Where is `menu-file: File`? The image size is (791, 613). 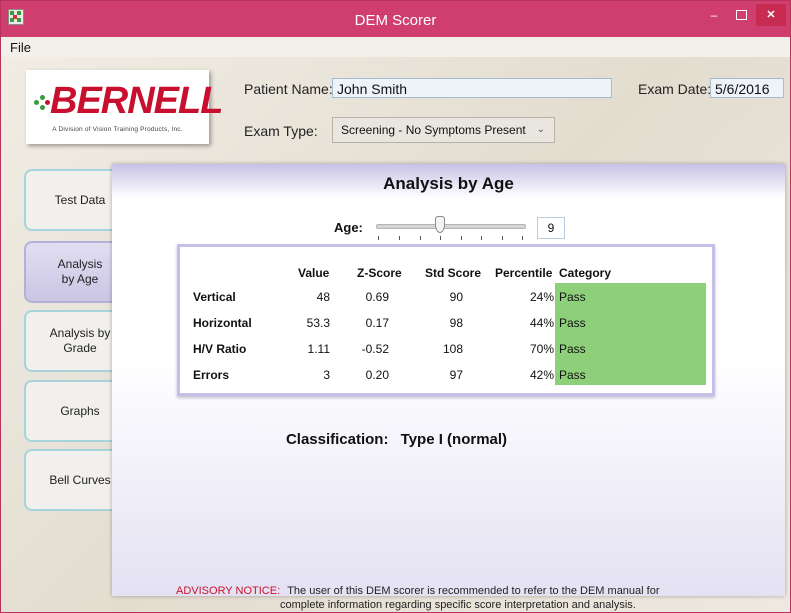 menu-file: File is located at coordinates (20, 47).